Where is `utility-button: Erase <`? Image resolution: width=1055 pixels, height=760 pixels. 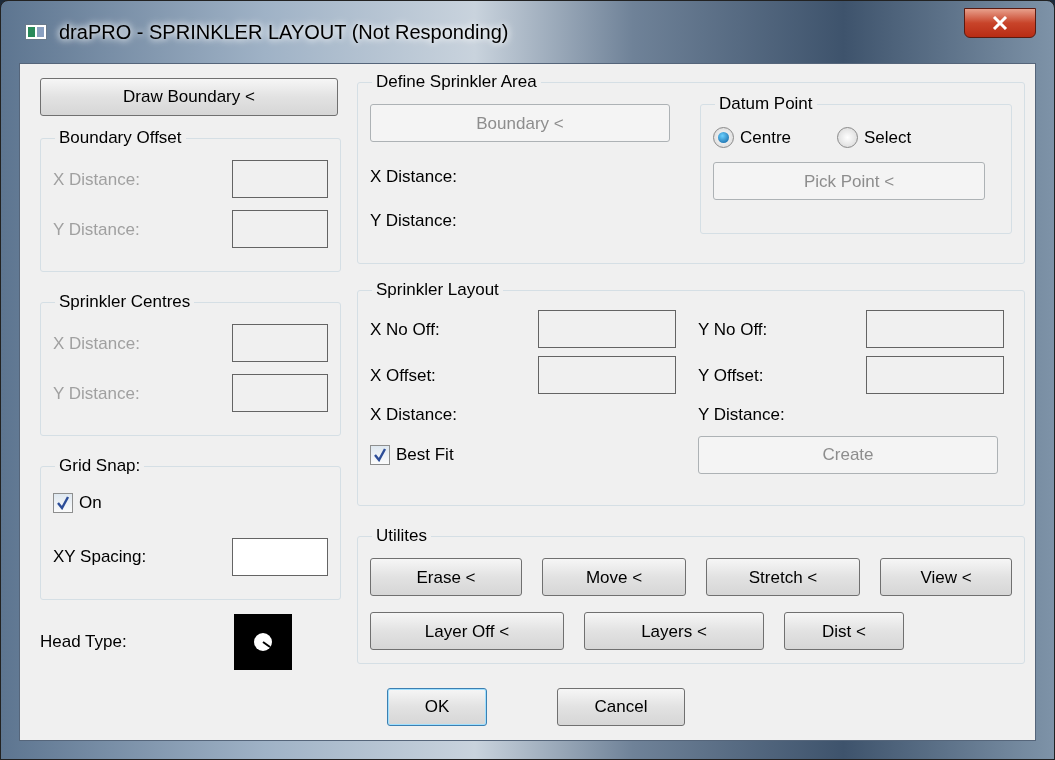 utility-button: Erase < is located at coordinates (446, 577).